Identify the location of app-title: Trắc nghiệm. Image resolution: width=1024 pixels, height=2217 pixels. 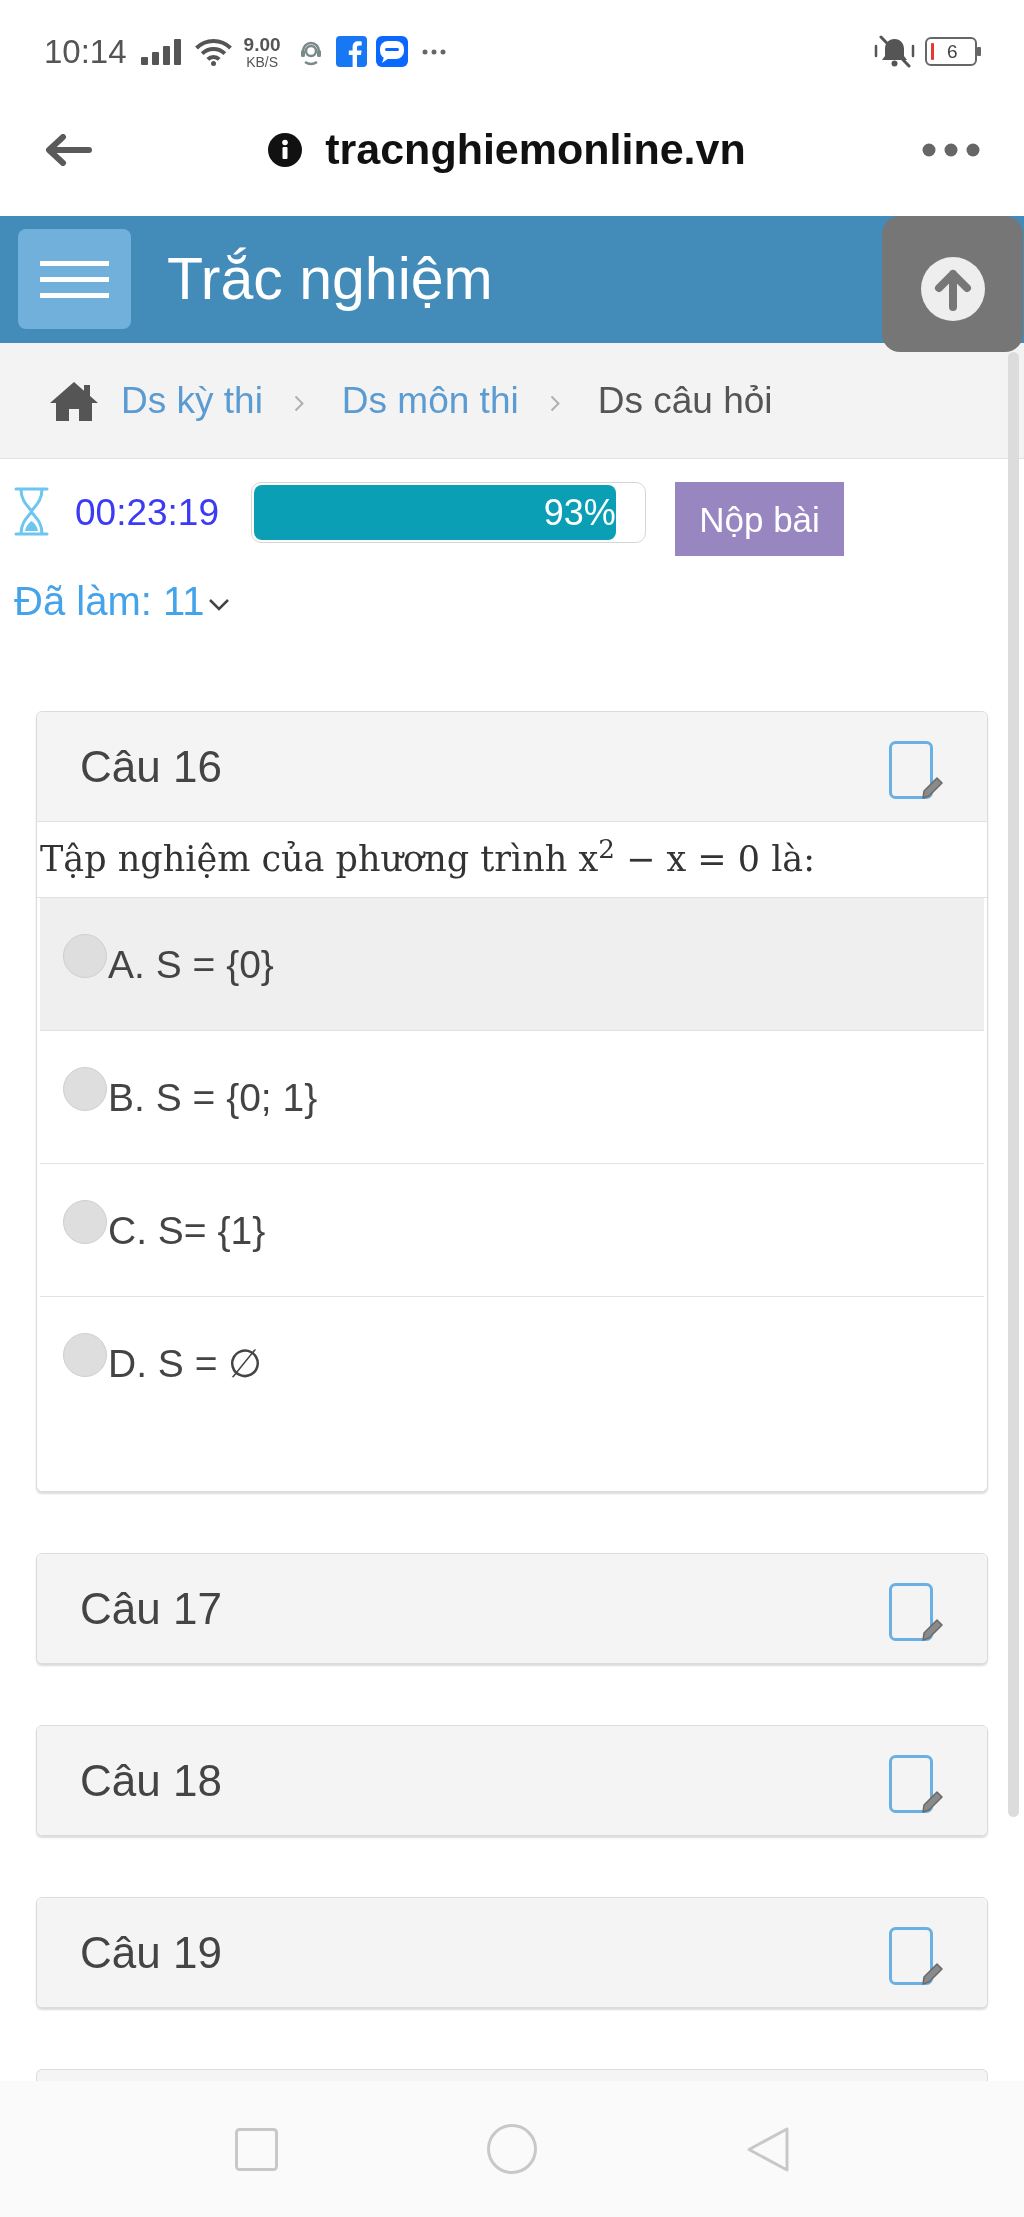
(330, 279).